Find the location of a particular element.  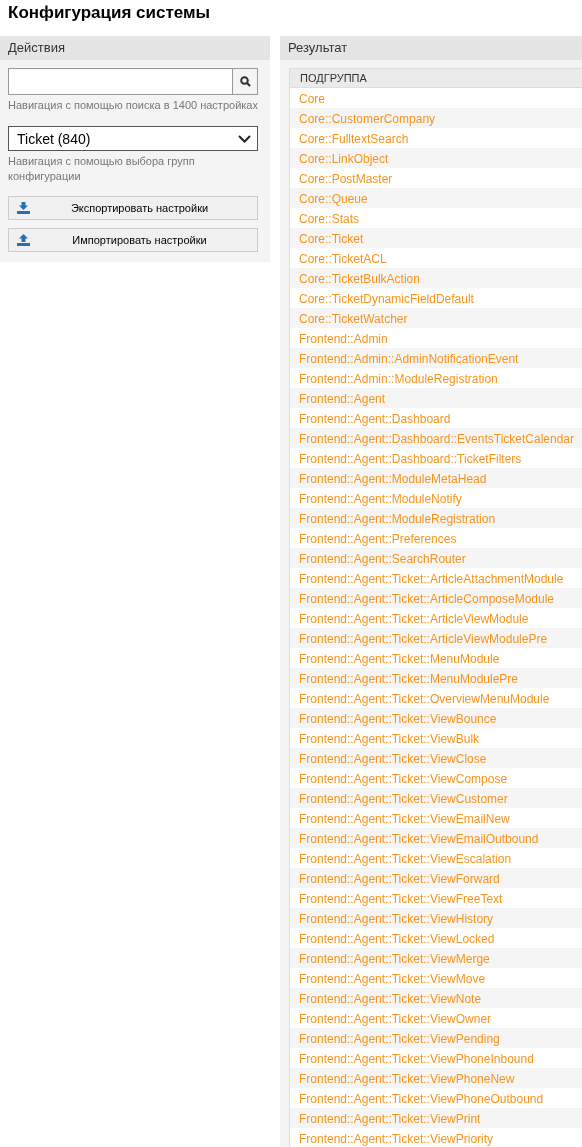

subgroup-link: Core is located at coordinates (312, 99).